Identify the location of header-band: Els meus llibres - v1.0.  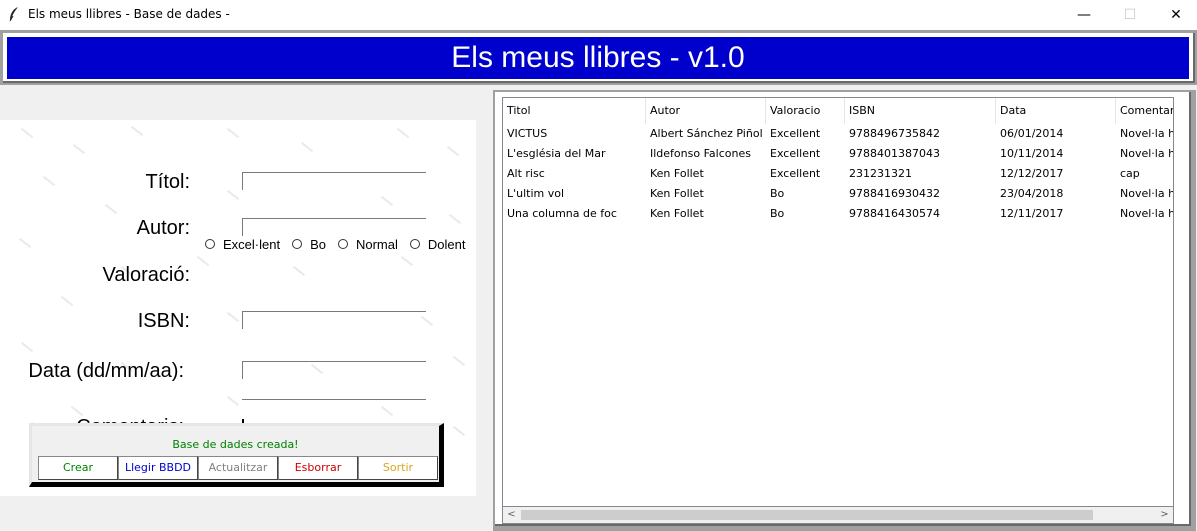
(598, 57).